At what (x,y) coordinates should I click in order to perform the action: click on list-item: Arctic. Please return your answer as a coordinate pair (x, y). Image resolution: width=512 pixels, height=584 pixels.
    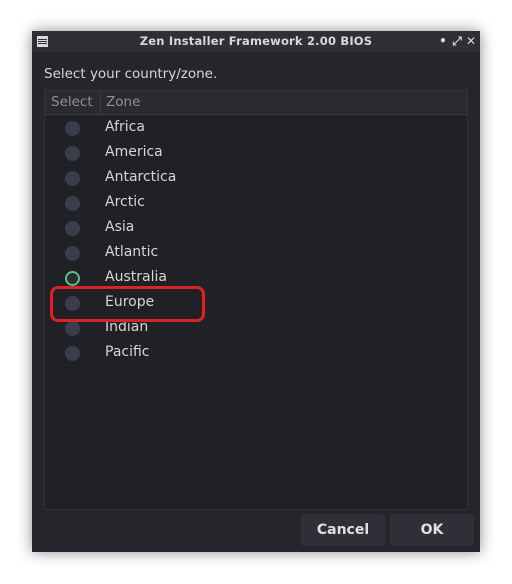
    Looking at the image, I should click on (256, 203).